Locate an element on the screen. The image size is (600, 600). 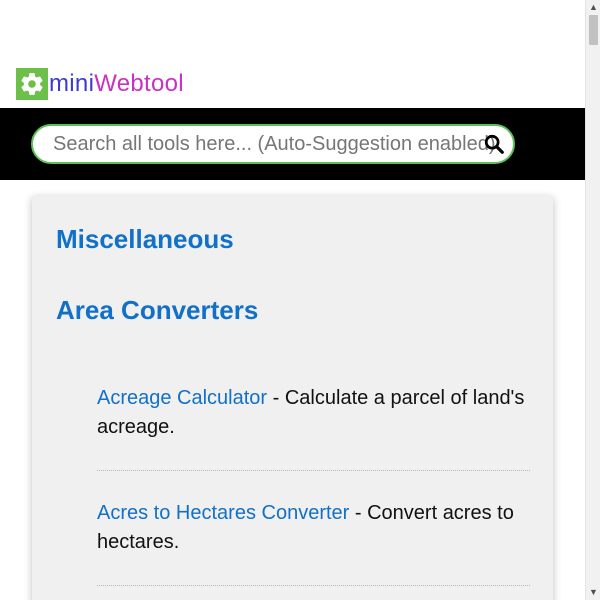
tool-link-acreage-calculator: Acreage Calculator is located at coordinates (182, 398).